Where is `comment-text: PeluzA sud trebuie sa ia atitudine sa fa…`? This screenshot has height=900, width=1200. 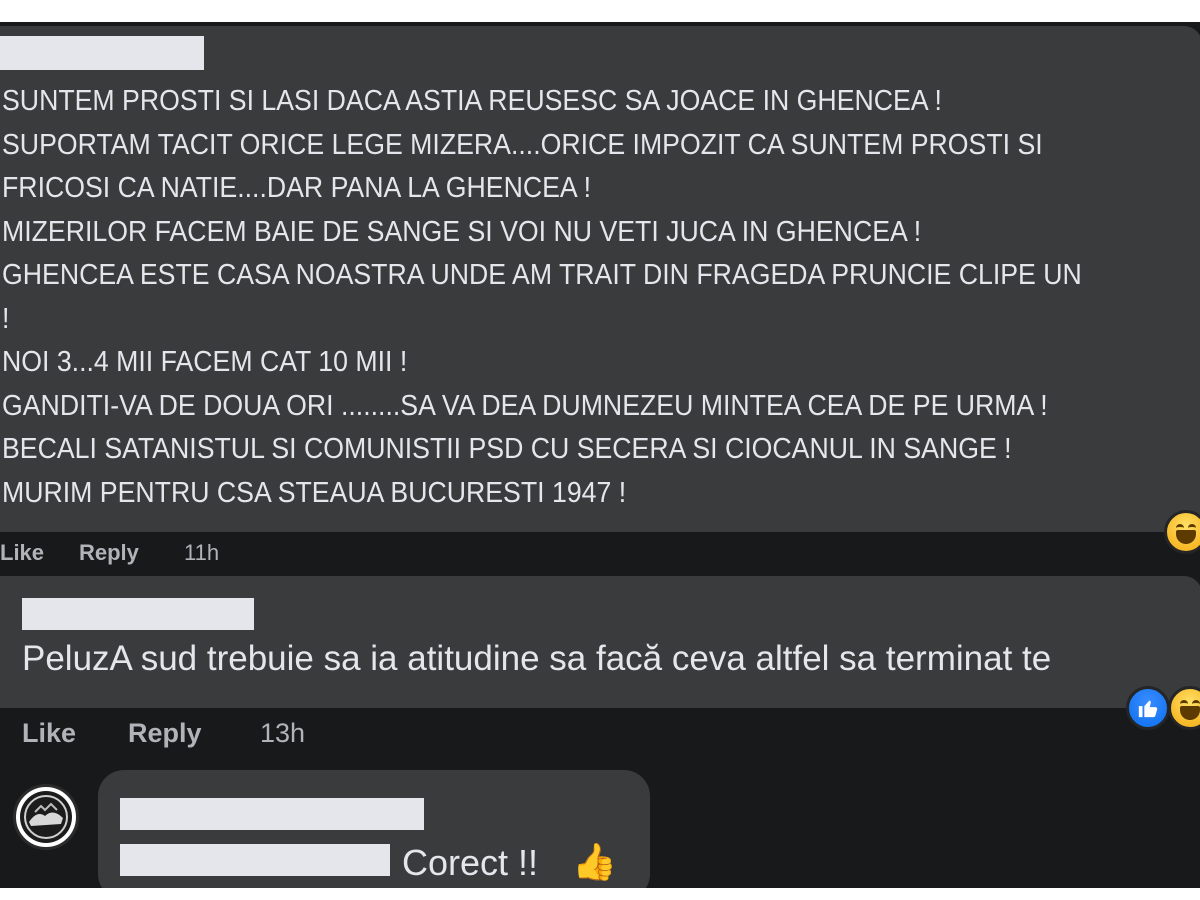
comment-text: PeluzA sud trebuie sa ia atitudine sa fa… is located at coordinates (537, 658).